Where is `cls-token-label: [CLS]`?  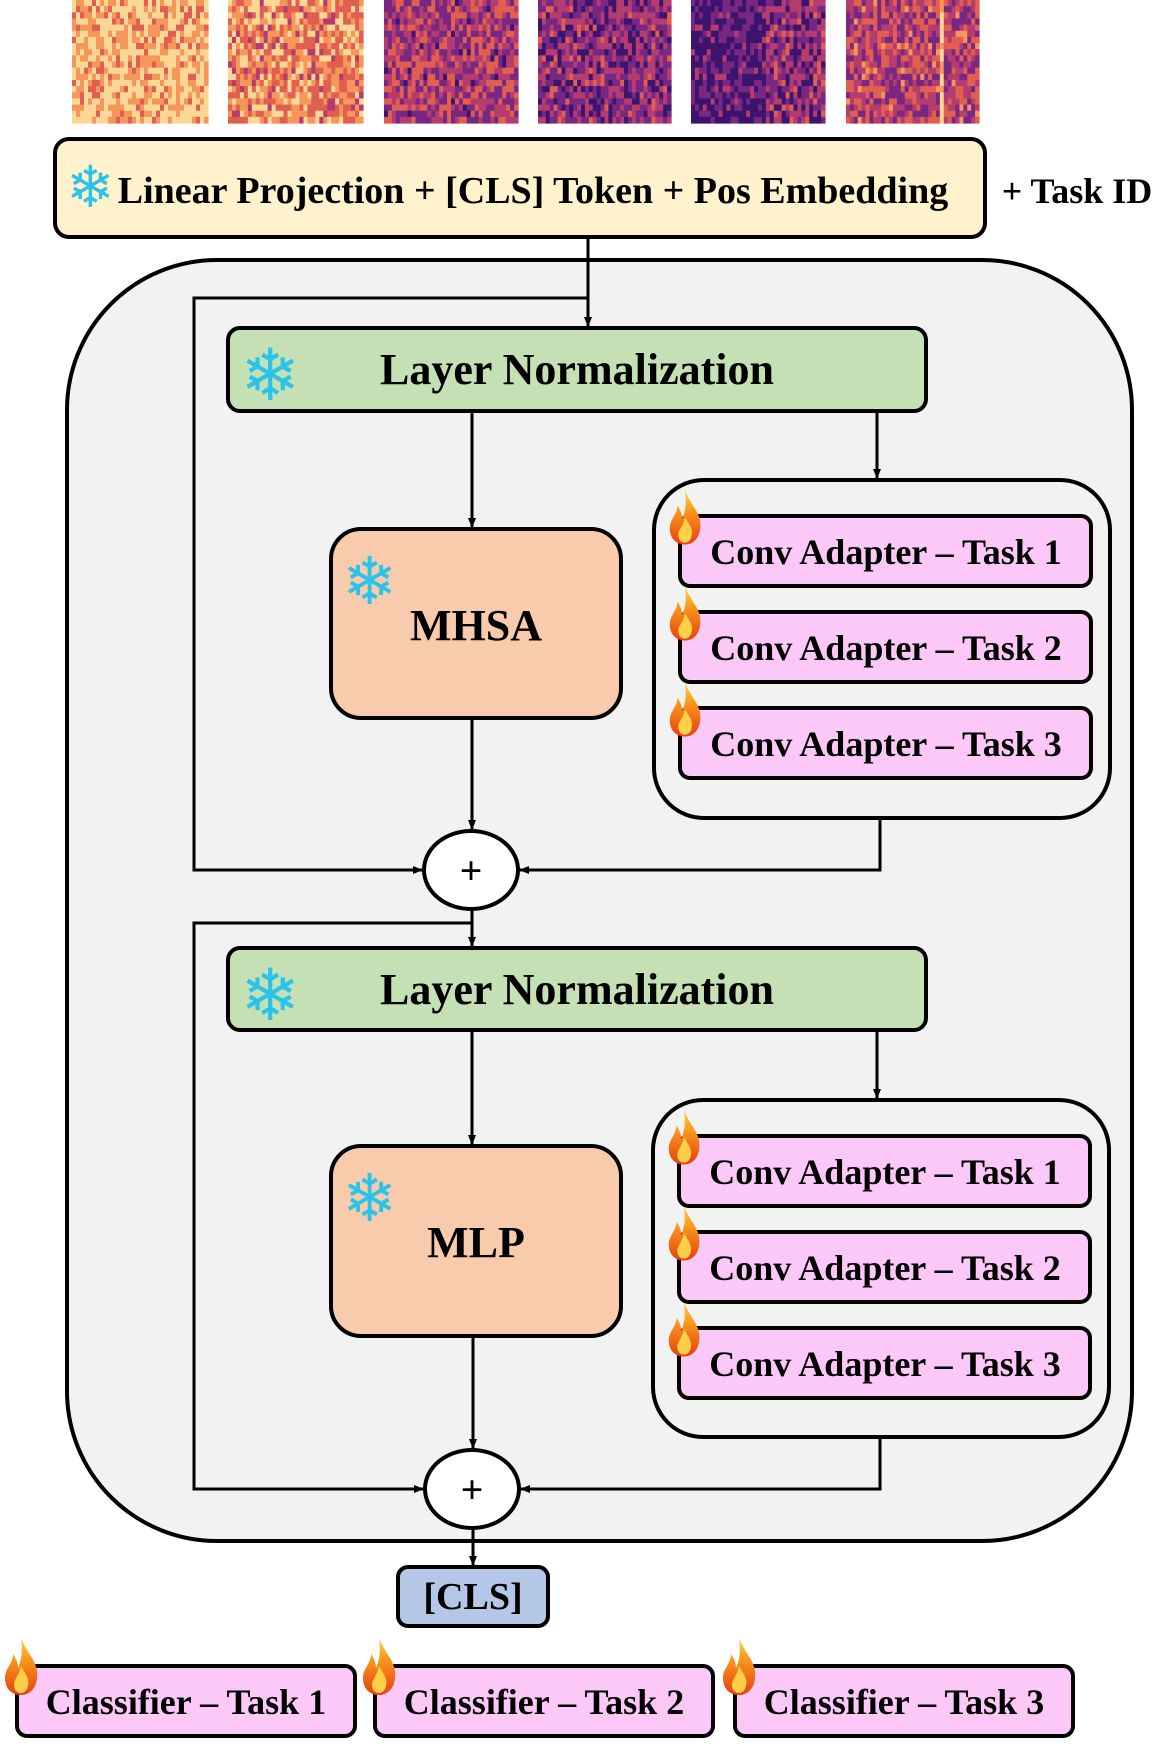
cls-token-label: [CLS] is located at coordinates (472, 1597).